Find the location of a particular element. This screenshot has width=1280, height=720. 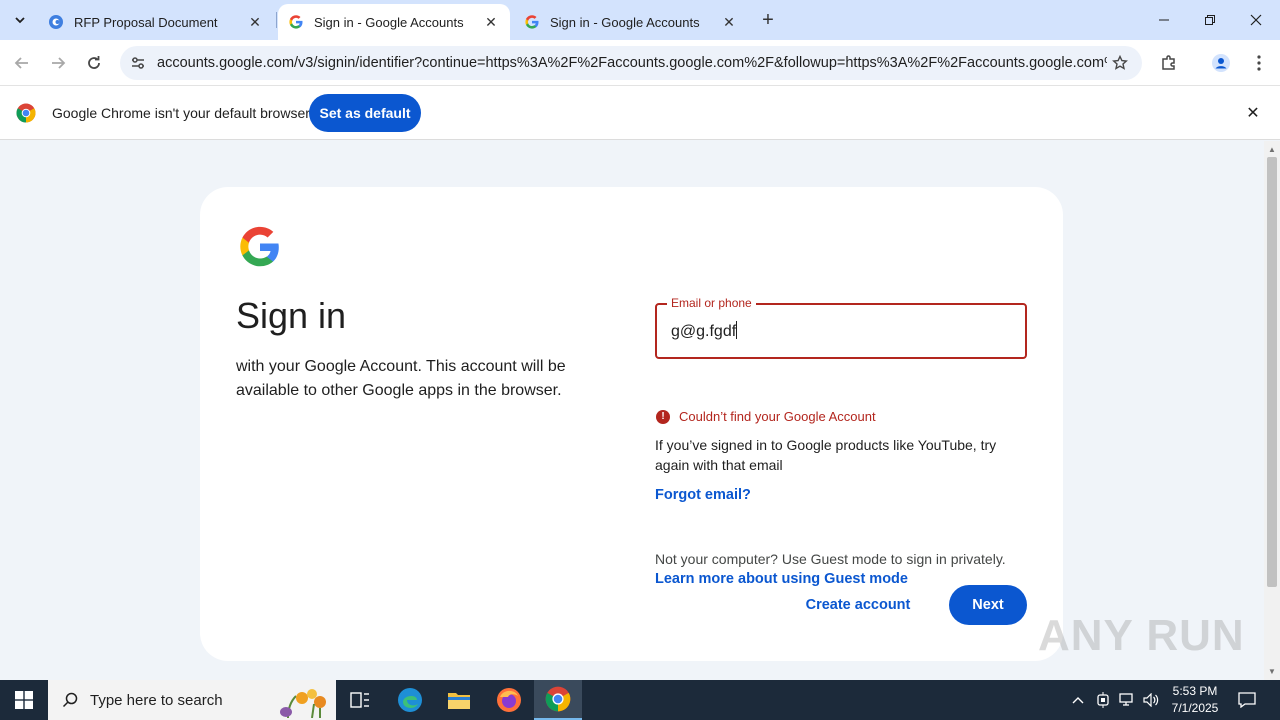

close-window-button is located at coordinates (1256, 20).